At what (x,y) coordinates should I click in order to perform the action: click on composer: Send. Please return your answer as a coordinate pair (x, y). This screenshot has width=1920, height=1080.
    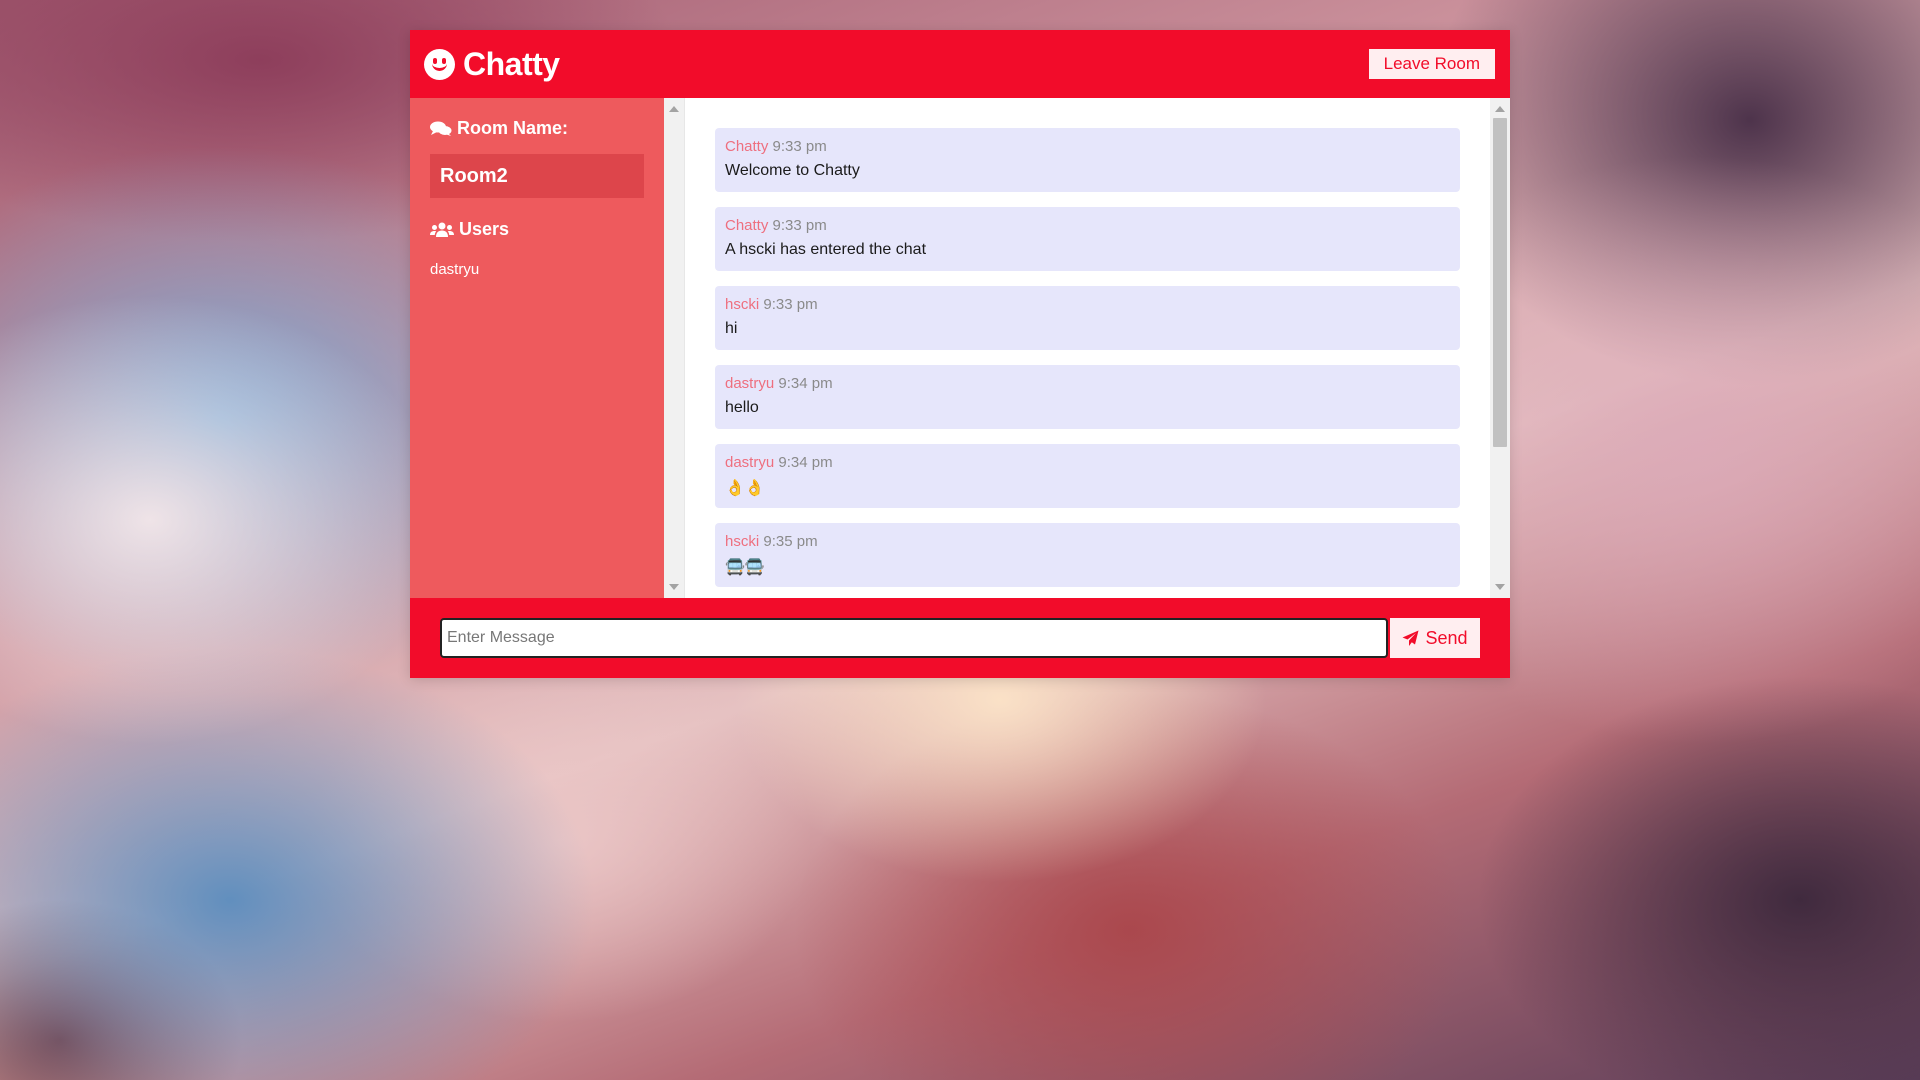
    Looking at the image, I should click on (960, 638).